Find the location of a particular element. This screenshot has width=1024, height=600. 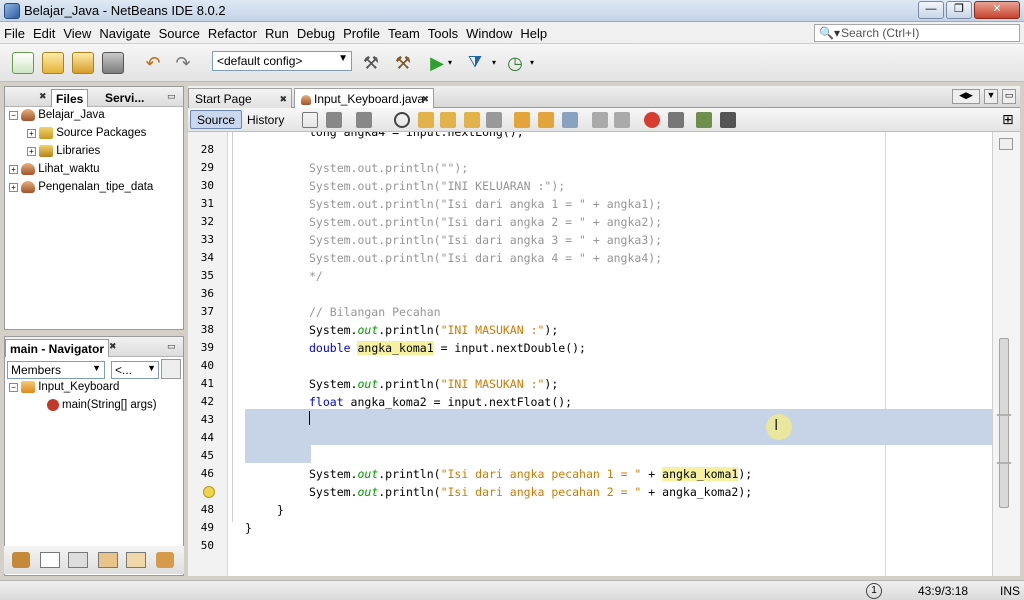

notifications-icon: 1 is located at coordinates (874, 591).